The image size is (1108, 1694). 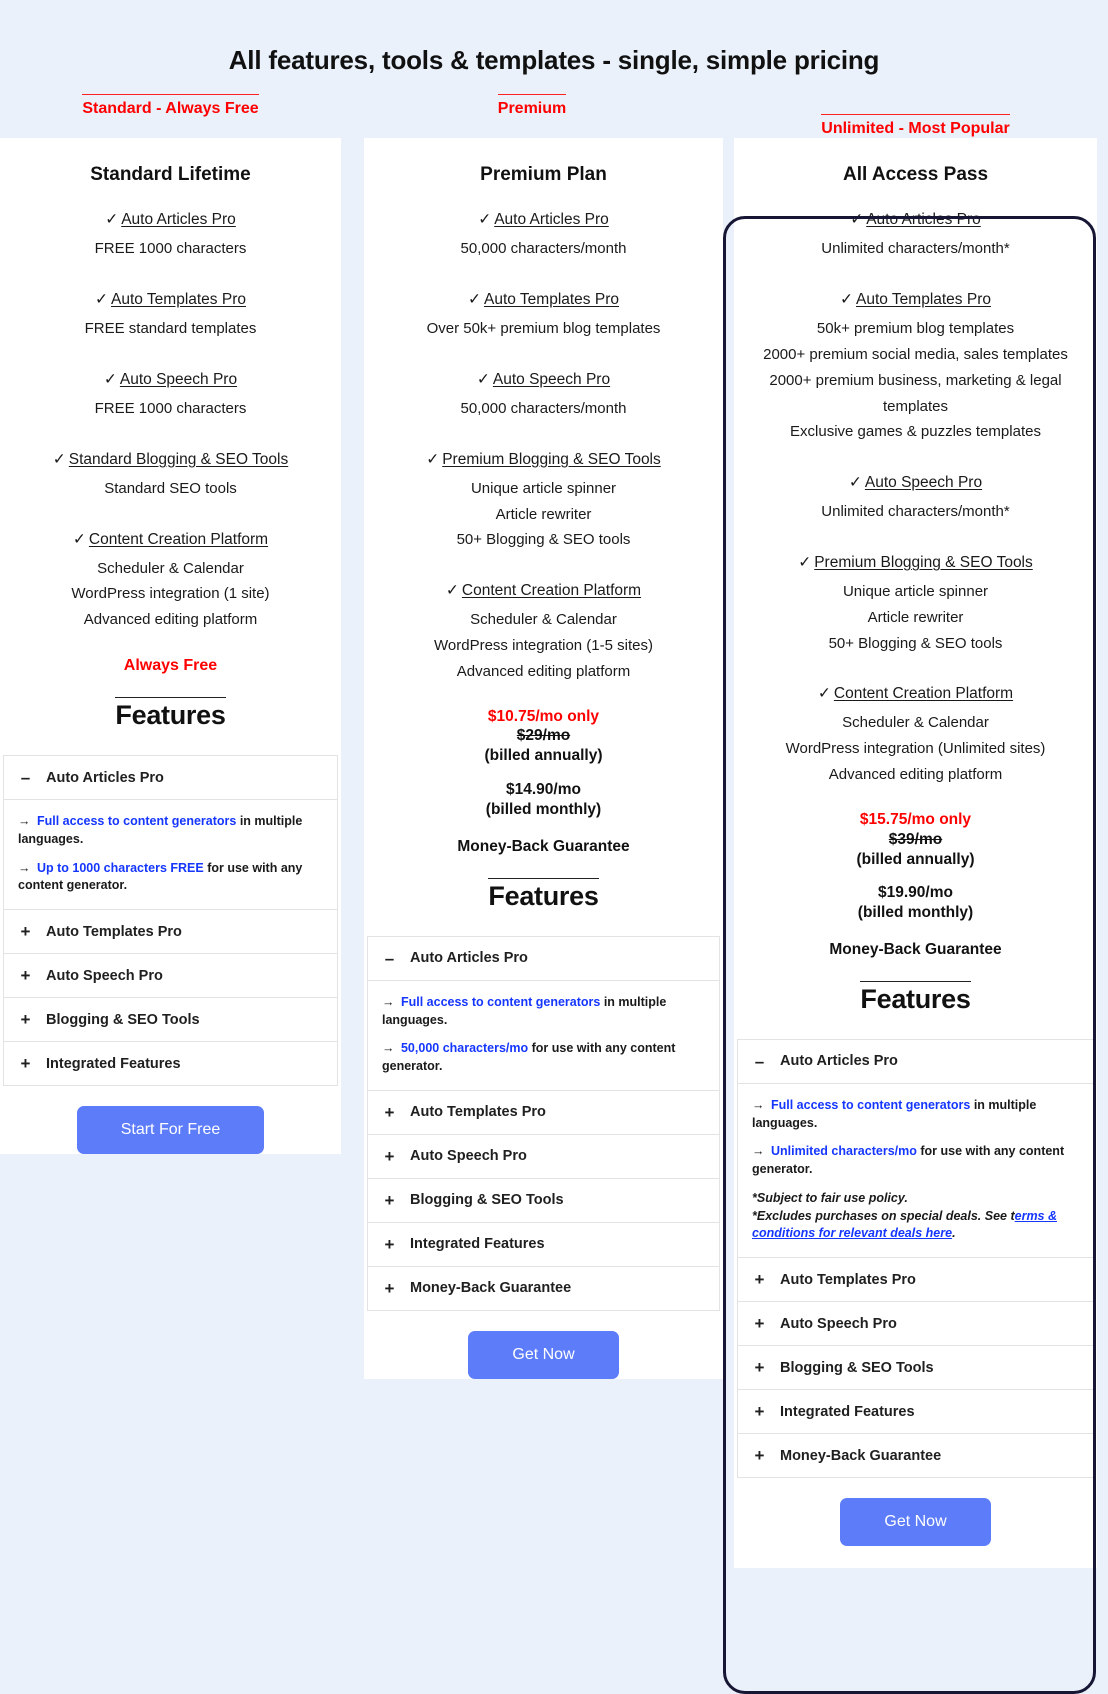 I want to click on detail-highlight: Up to 1000 characters FREE, so click(x=120, y=867).